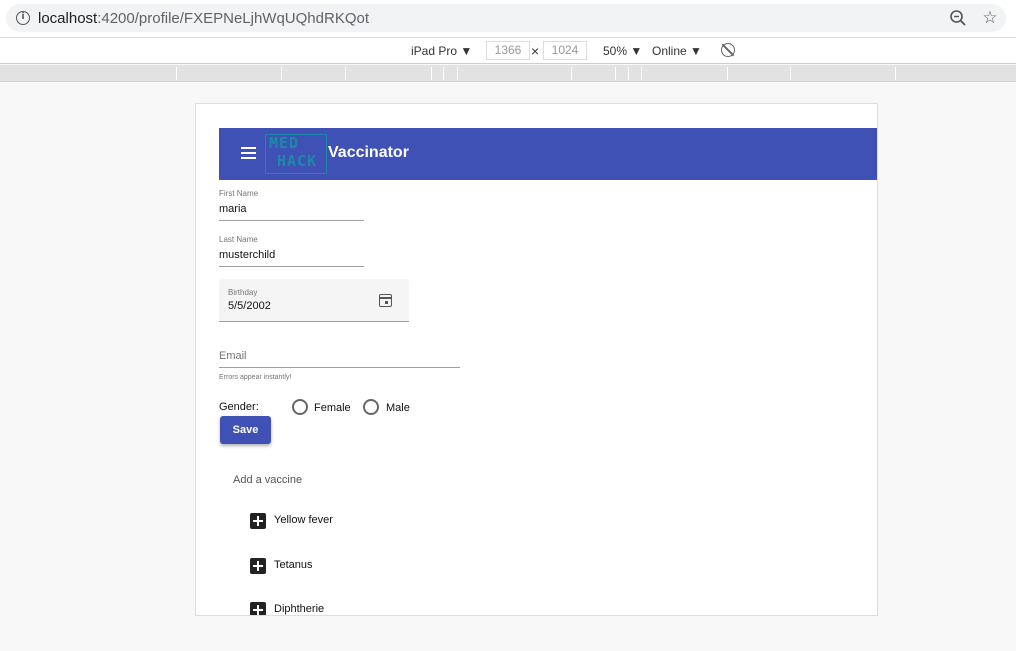  What do you see at coordinates (291, 266) in the screenshot?
I see `last-name-underline` at bounding box center [291, 266].